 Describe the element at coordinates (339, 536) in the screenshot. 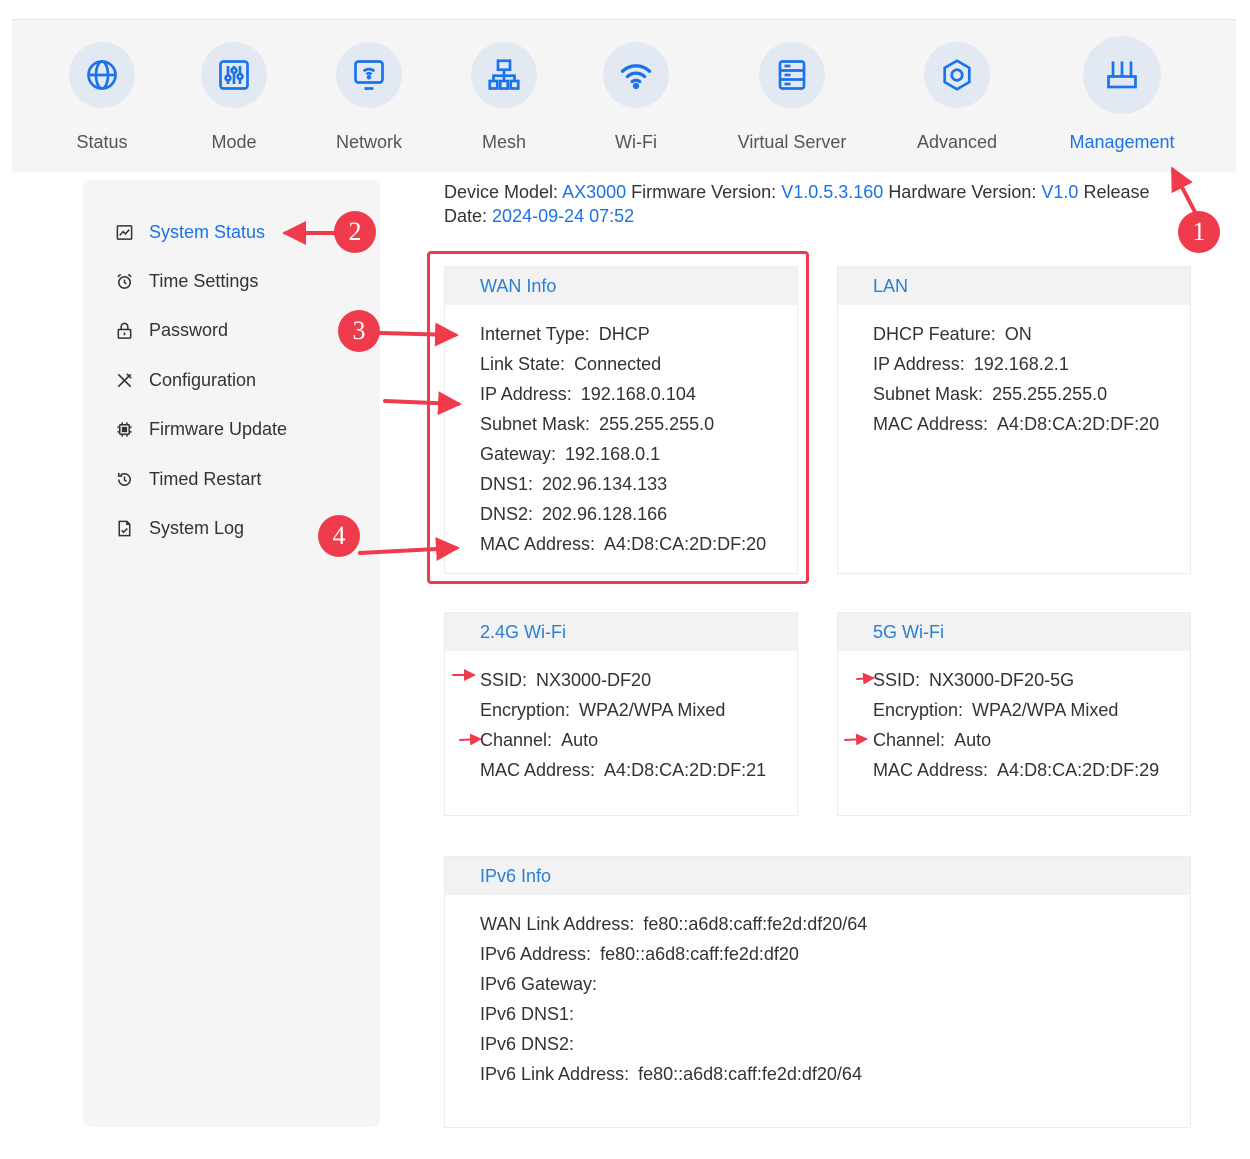

I see `annotation-badge-4: 4` at that location.